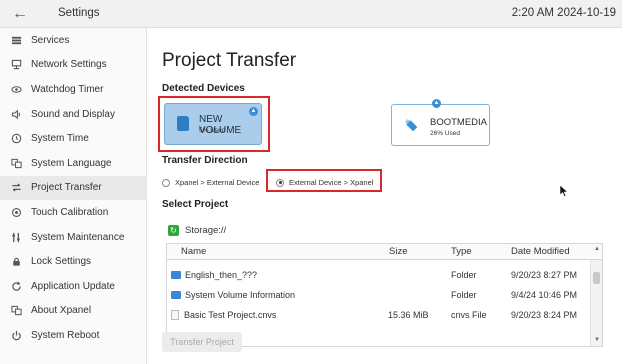 This screenshot has height=364, width=622. I want to click on clock: 2:20 AM 2024-10-19, so click(563, 13).